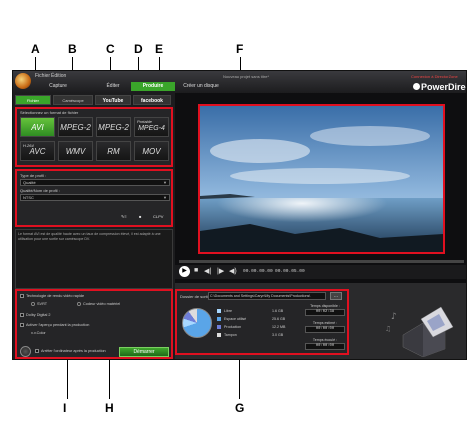  What do you see at coordinates (159, 49) in the screenshot?
I see `callout-e: E` at bounding box center [159, 49].